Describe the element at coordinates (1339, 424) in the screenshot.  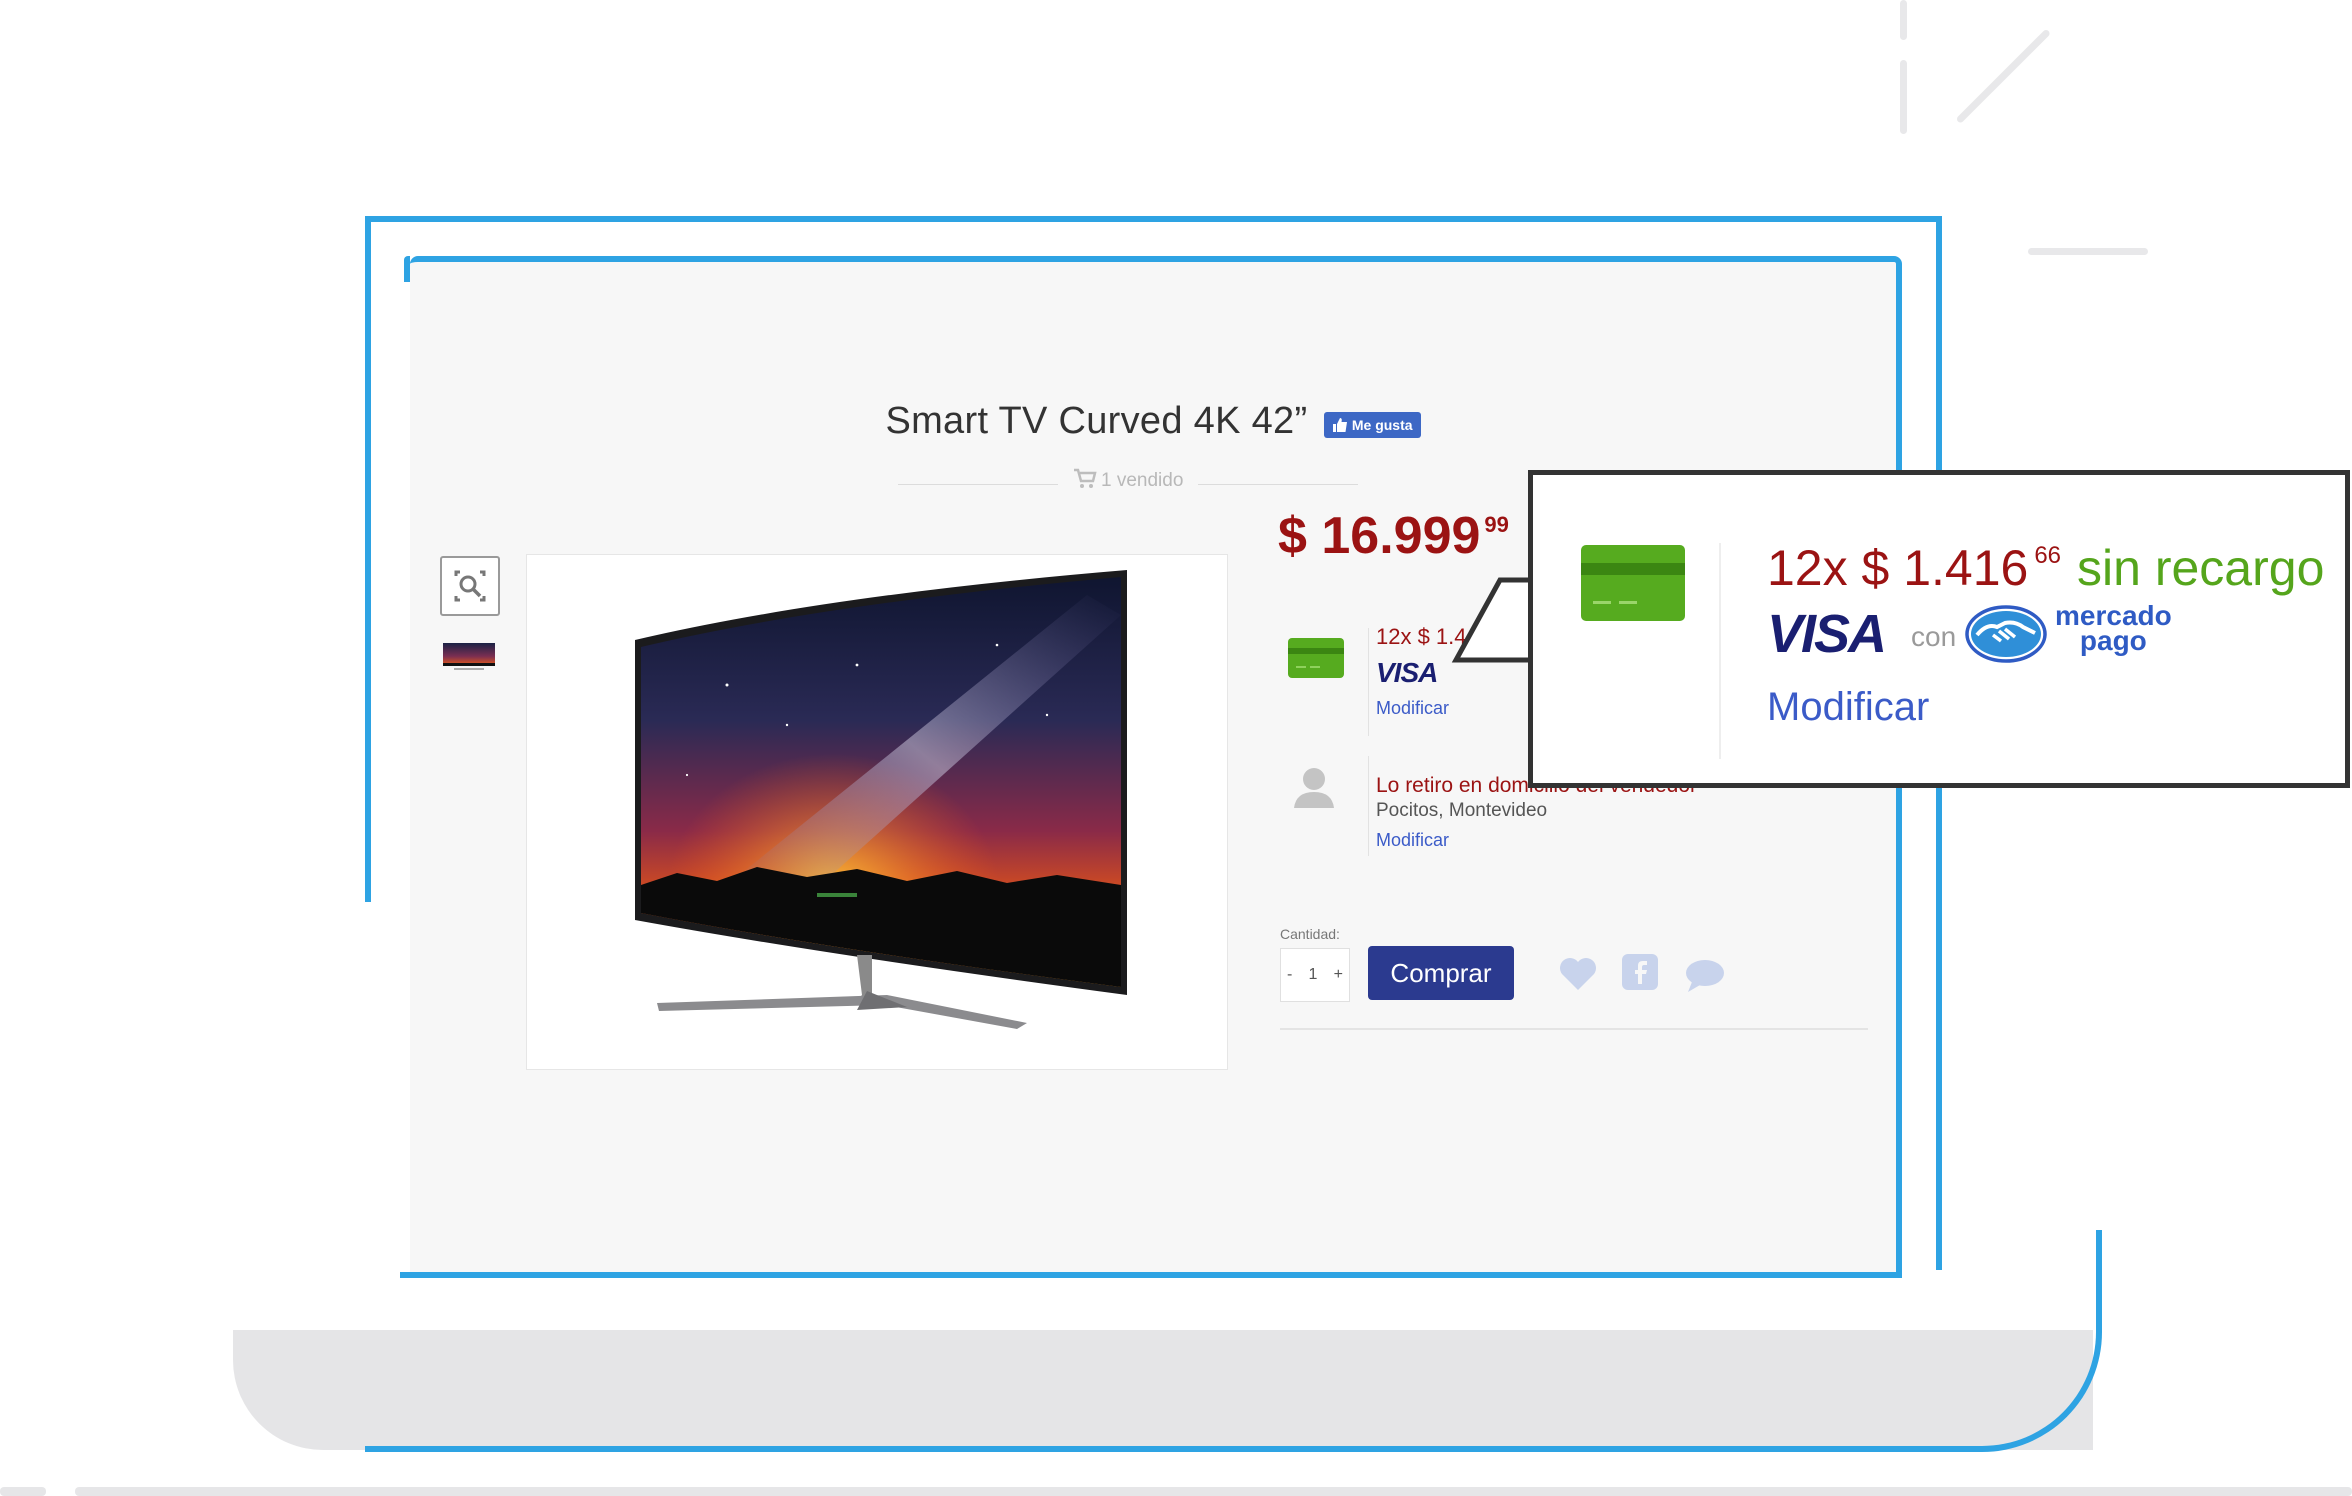
I see `thumbs-up-icon` at that location.